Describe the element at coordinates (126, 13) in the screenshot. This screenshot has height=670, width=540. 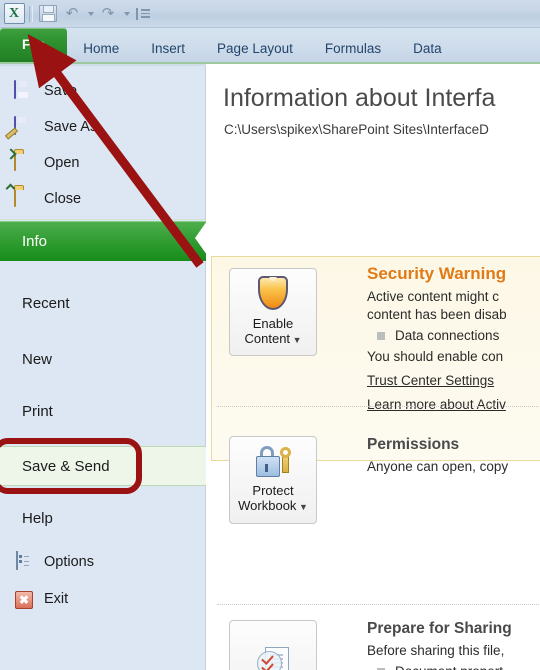
I see `redo-dropdown-icon` at that location.